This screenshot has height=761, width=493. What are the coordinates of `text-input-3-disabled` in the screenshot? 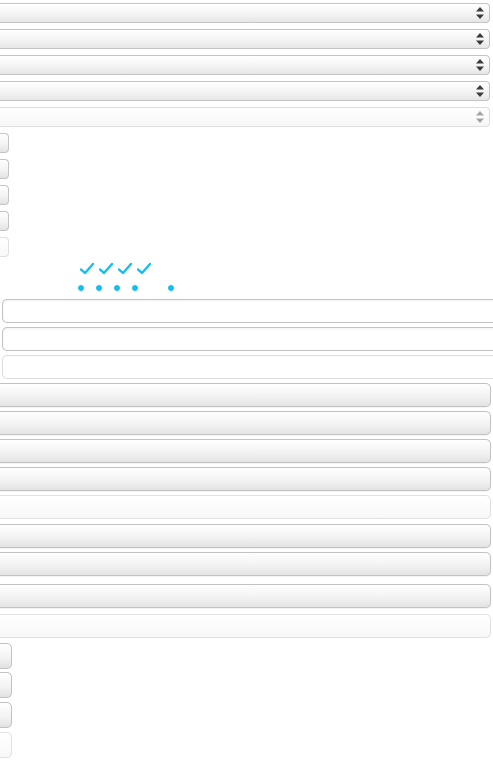 It's located at (247, 367).